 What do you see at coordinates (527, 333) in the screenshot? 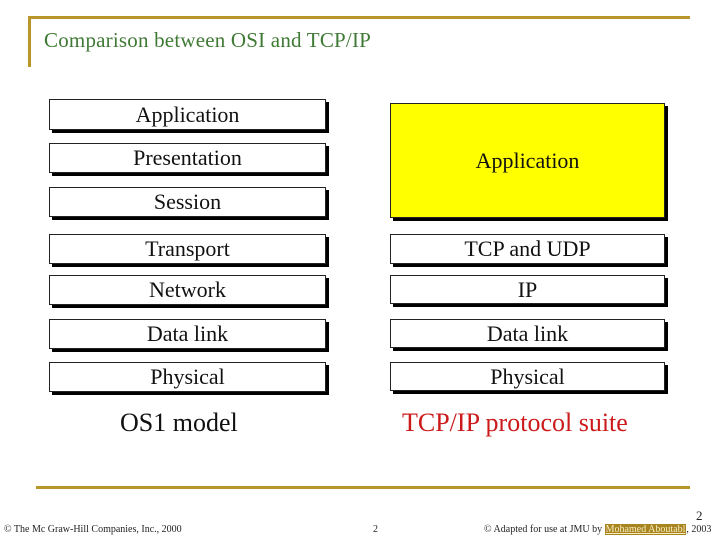
I see `tcpip-layer-data-link: Data link` at bounding box center [527, 333].